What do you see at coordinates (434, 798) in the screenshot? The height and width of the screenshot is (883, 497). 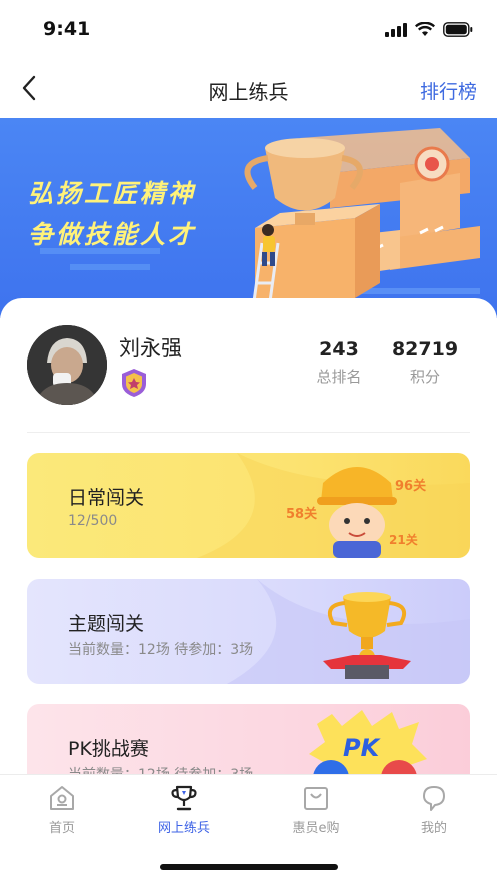 I see `profile-icon` at bounding box center [434, 798].